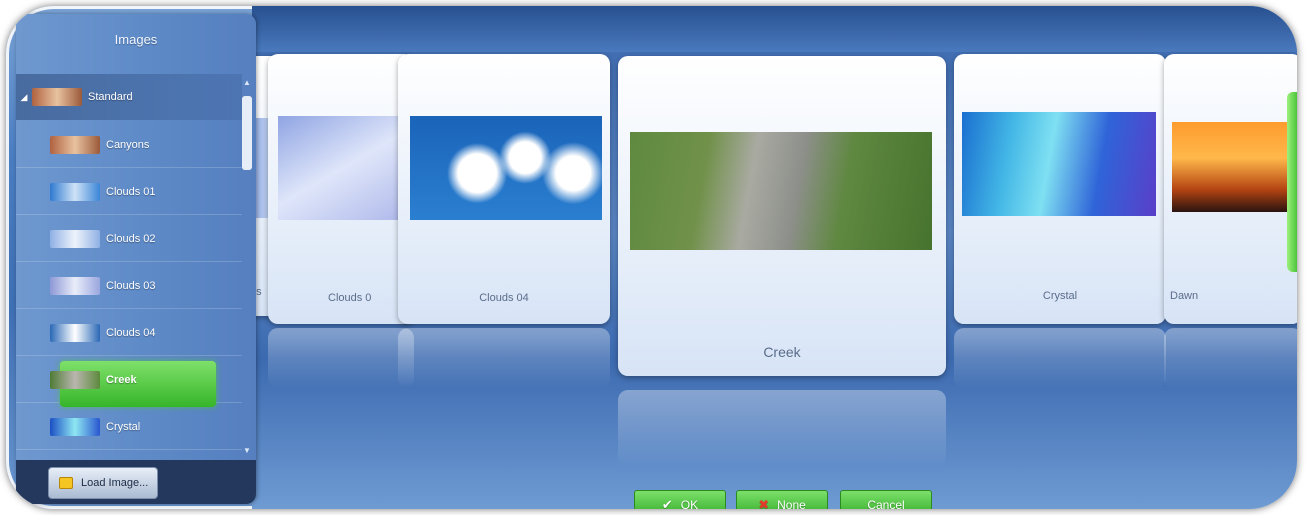  I want to click on tree-item: Creek, so click(129, 382).